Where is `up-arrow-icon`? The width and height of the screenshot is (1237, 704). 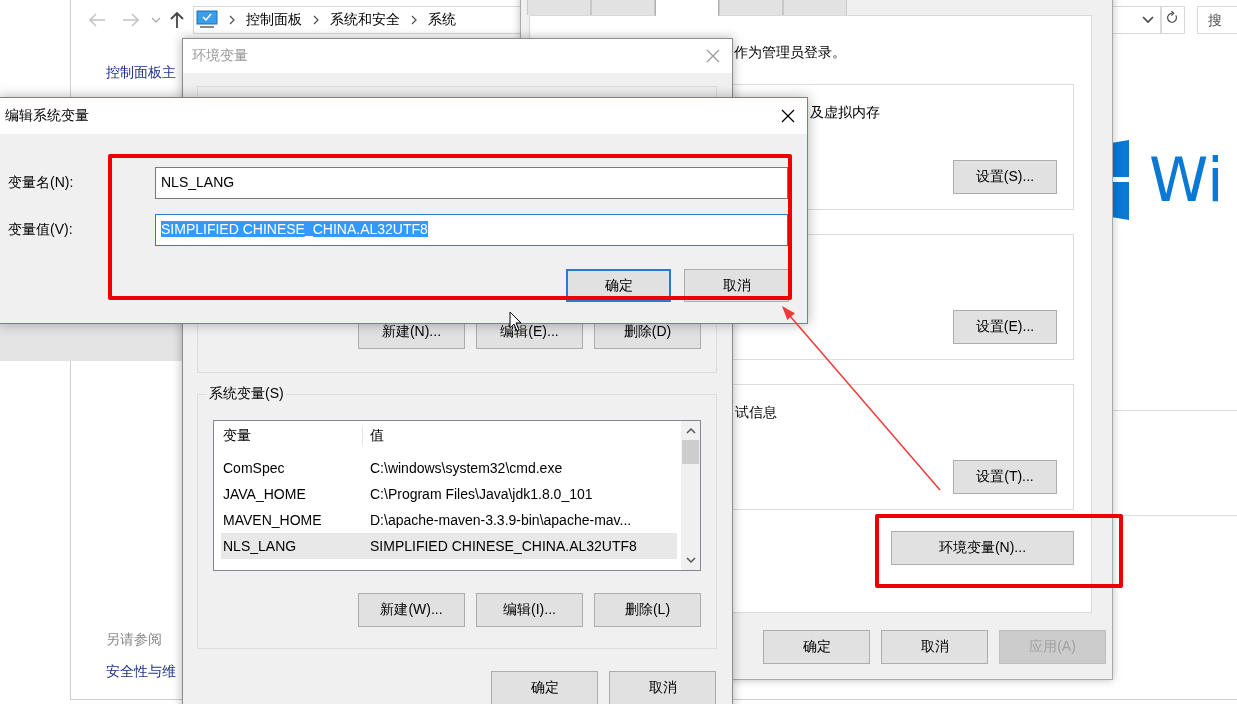 up-arrow-icon is located at coordinates (177, 20).